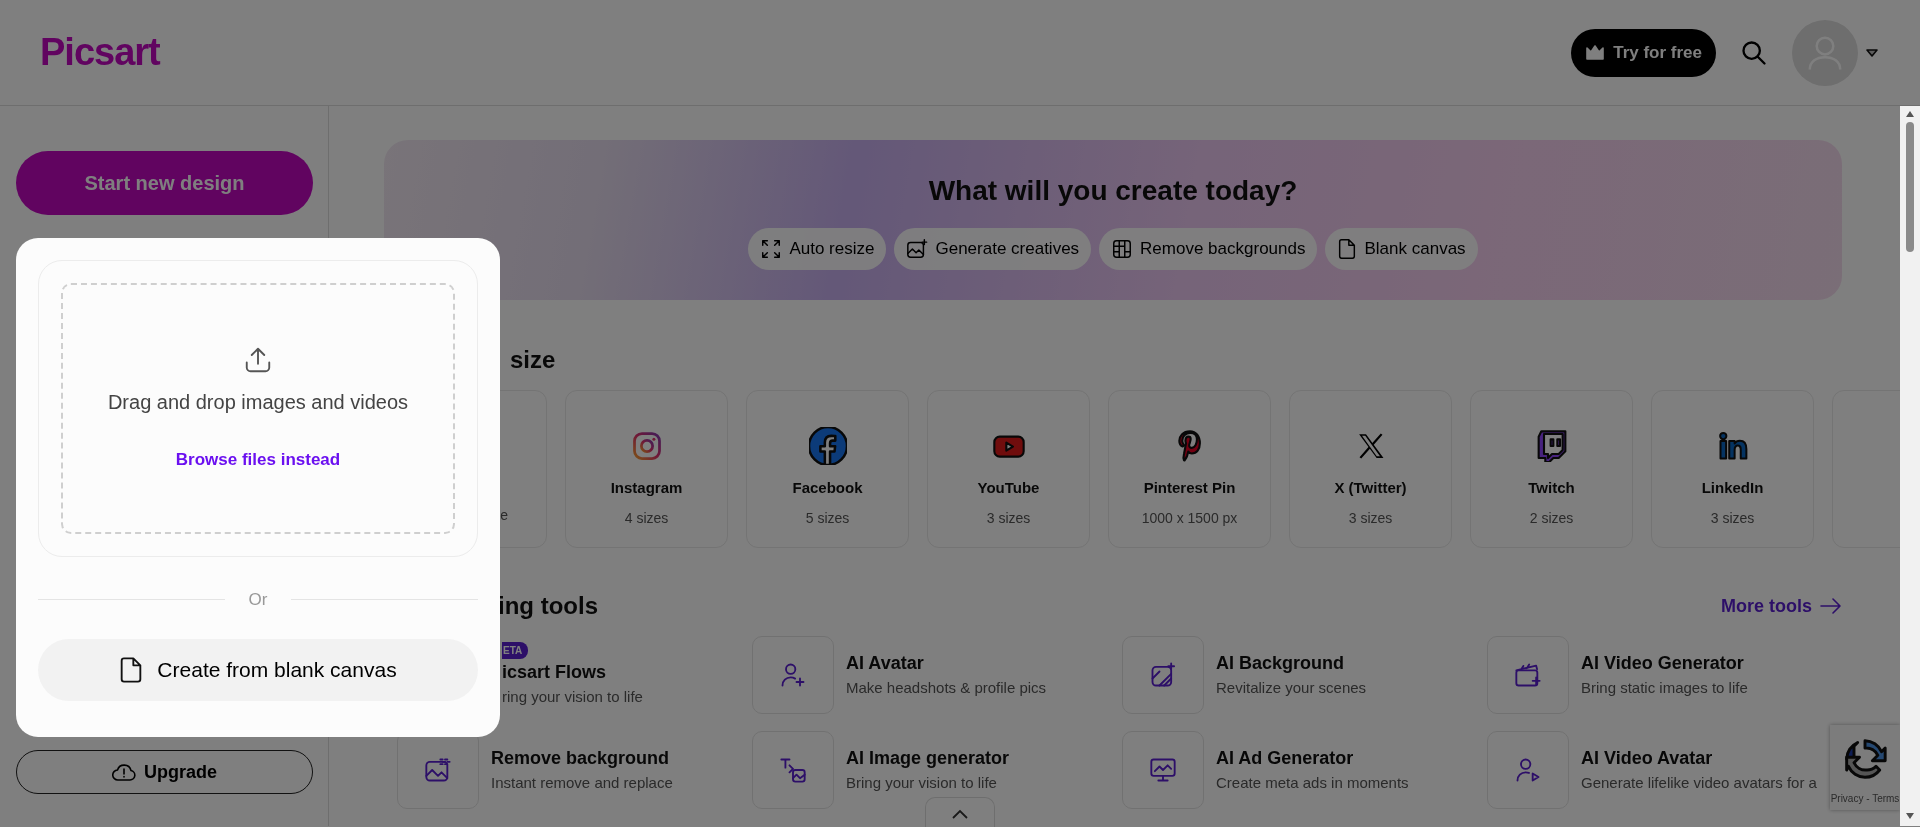 The image size is (1920, 827). What do you see at coordinates (1551, 446) in the screenshot?
I see `twitch-icon` at bounding box center [1551, 446].